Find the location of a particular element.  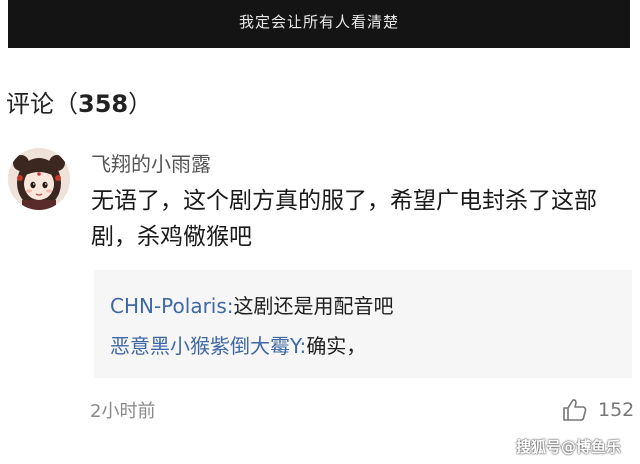

comments-paren-close: ） is located at coordinates (140, 104).